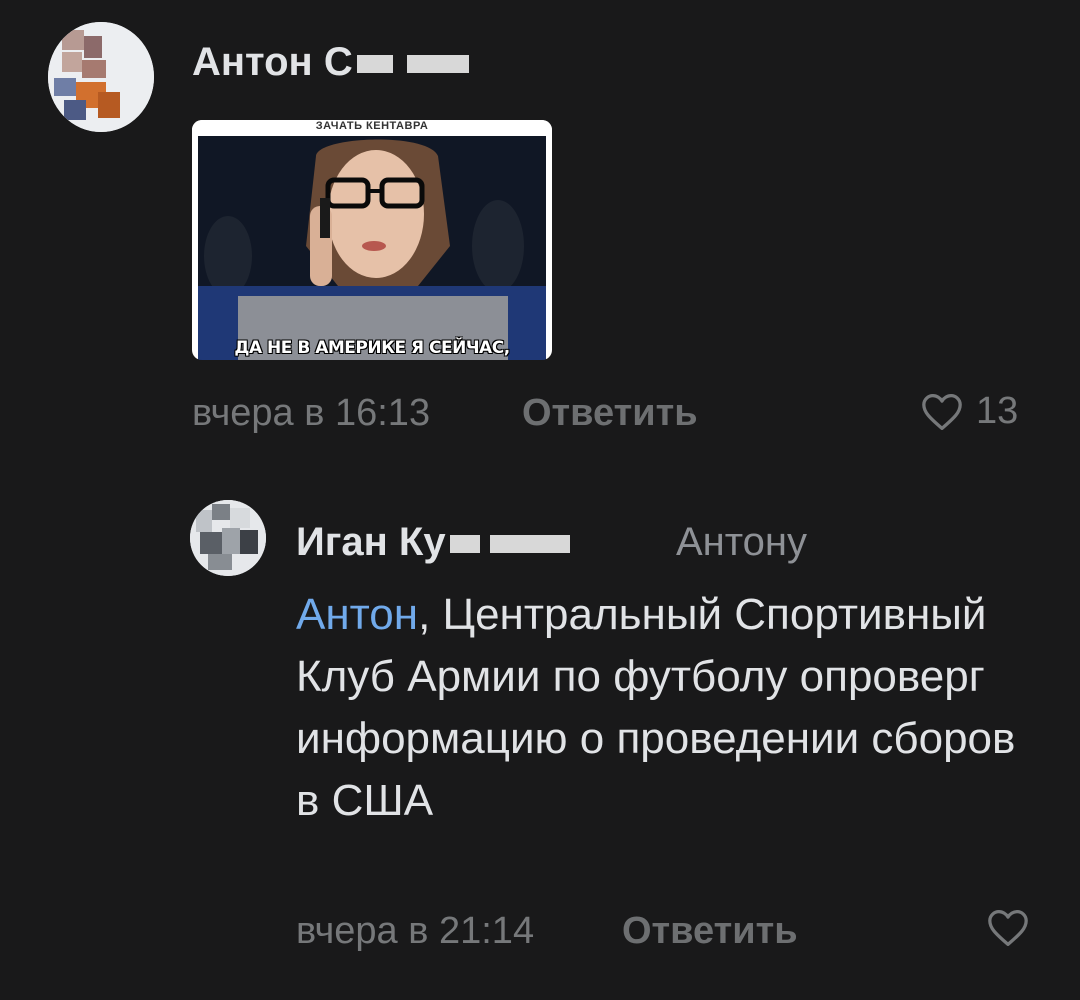 The height and width of the screenshot is (1000, 1080). Describe the element at coordinates (372, 248) in the screenshot. I see `meme-photo: ДА НЕ В АМЕРИКЕ Я СЕЙЧАС,` at that location.